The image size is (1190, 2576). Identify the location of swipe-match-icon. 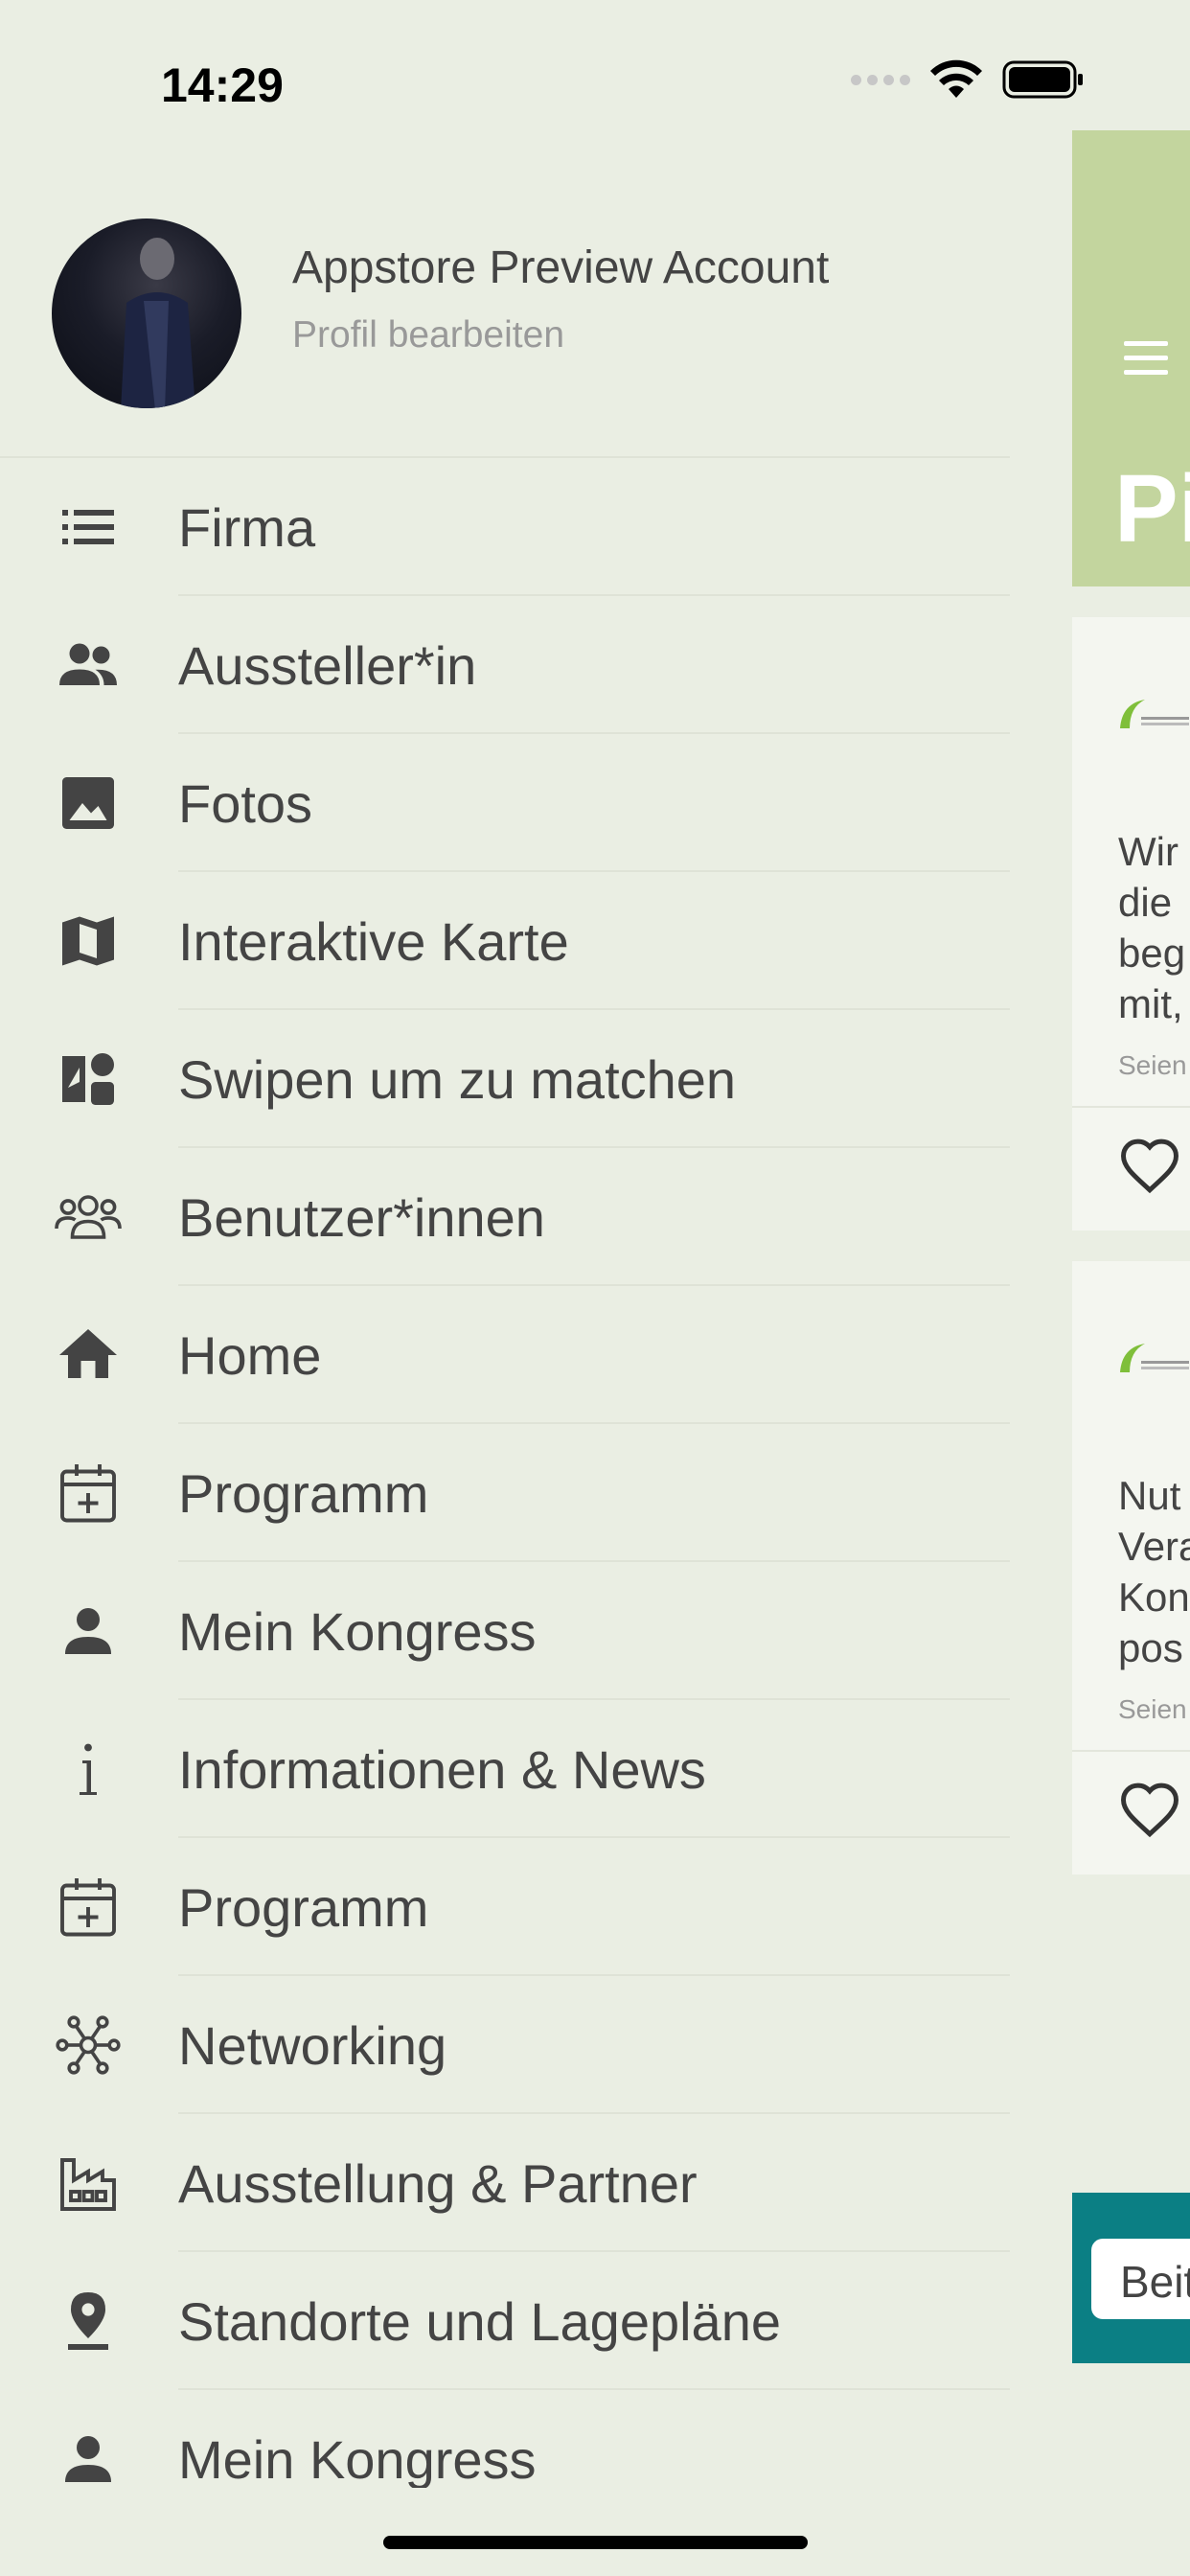
(88, 1079).